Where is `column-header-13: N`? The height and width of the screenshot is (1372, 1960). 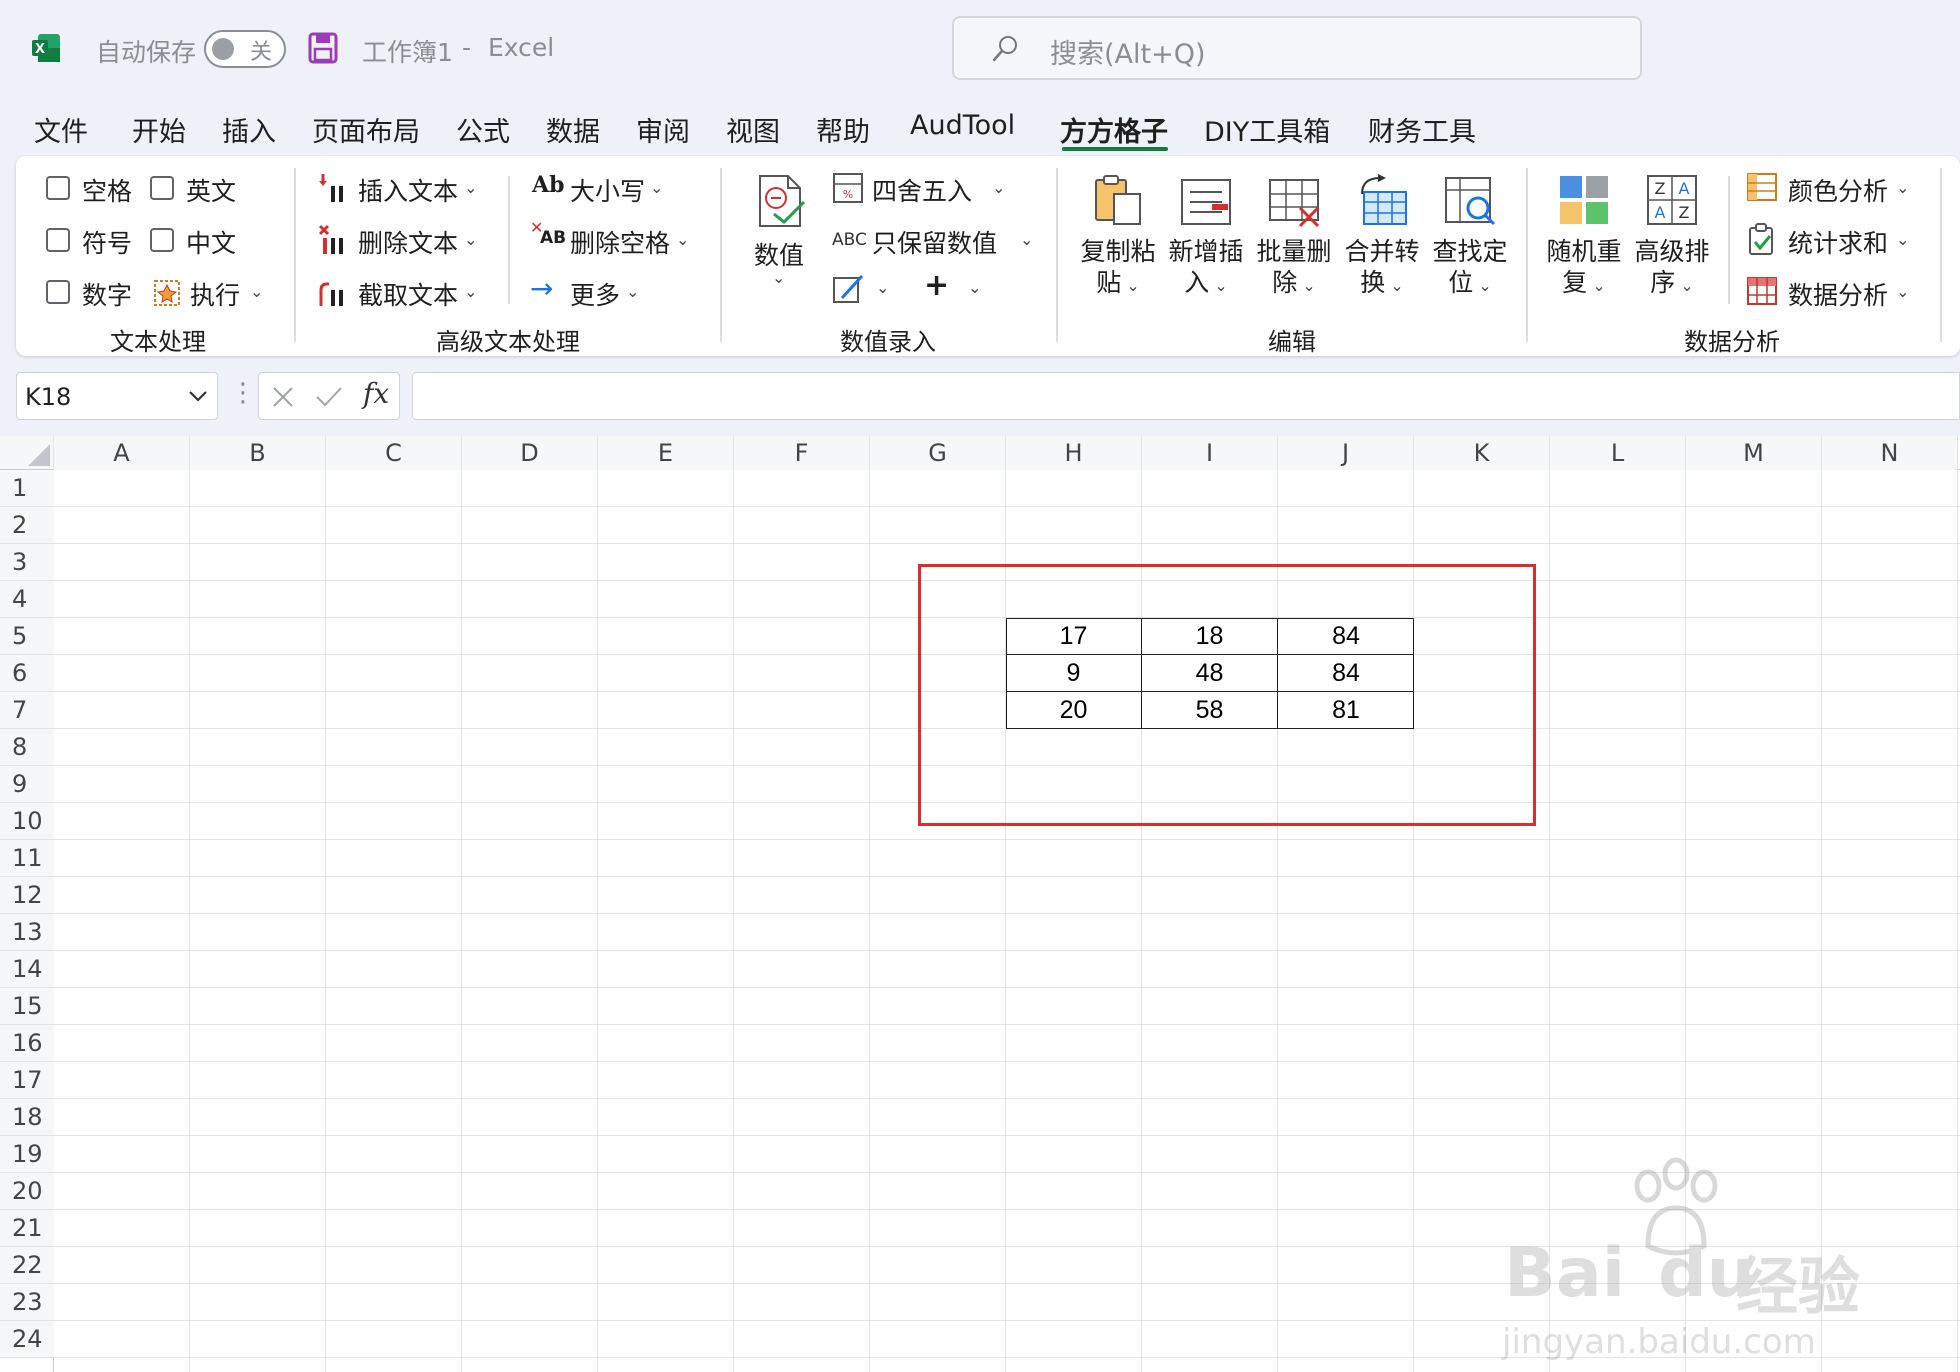
column-header-13: N is located at coordinates (1890, 453).